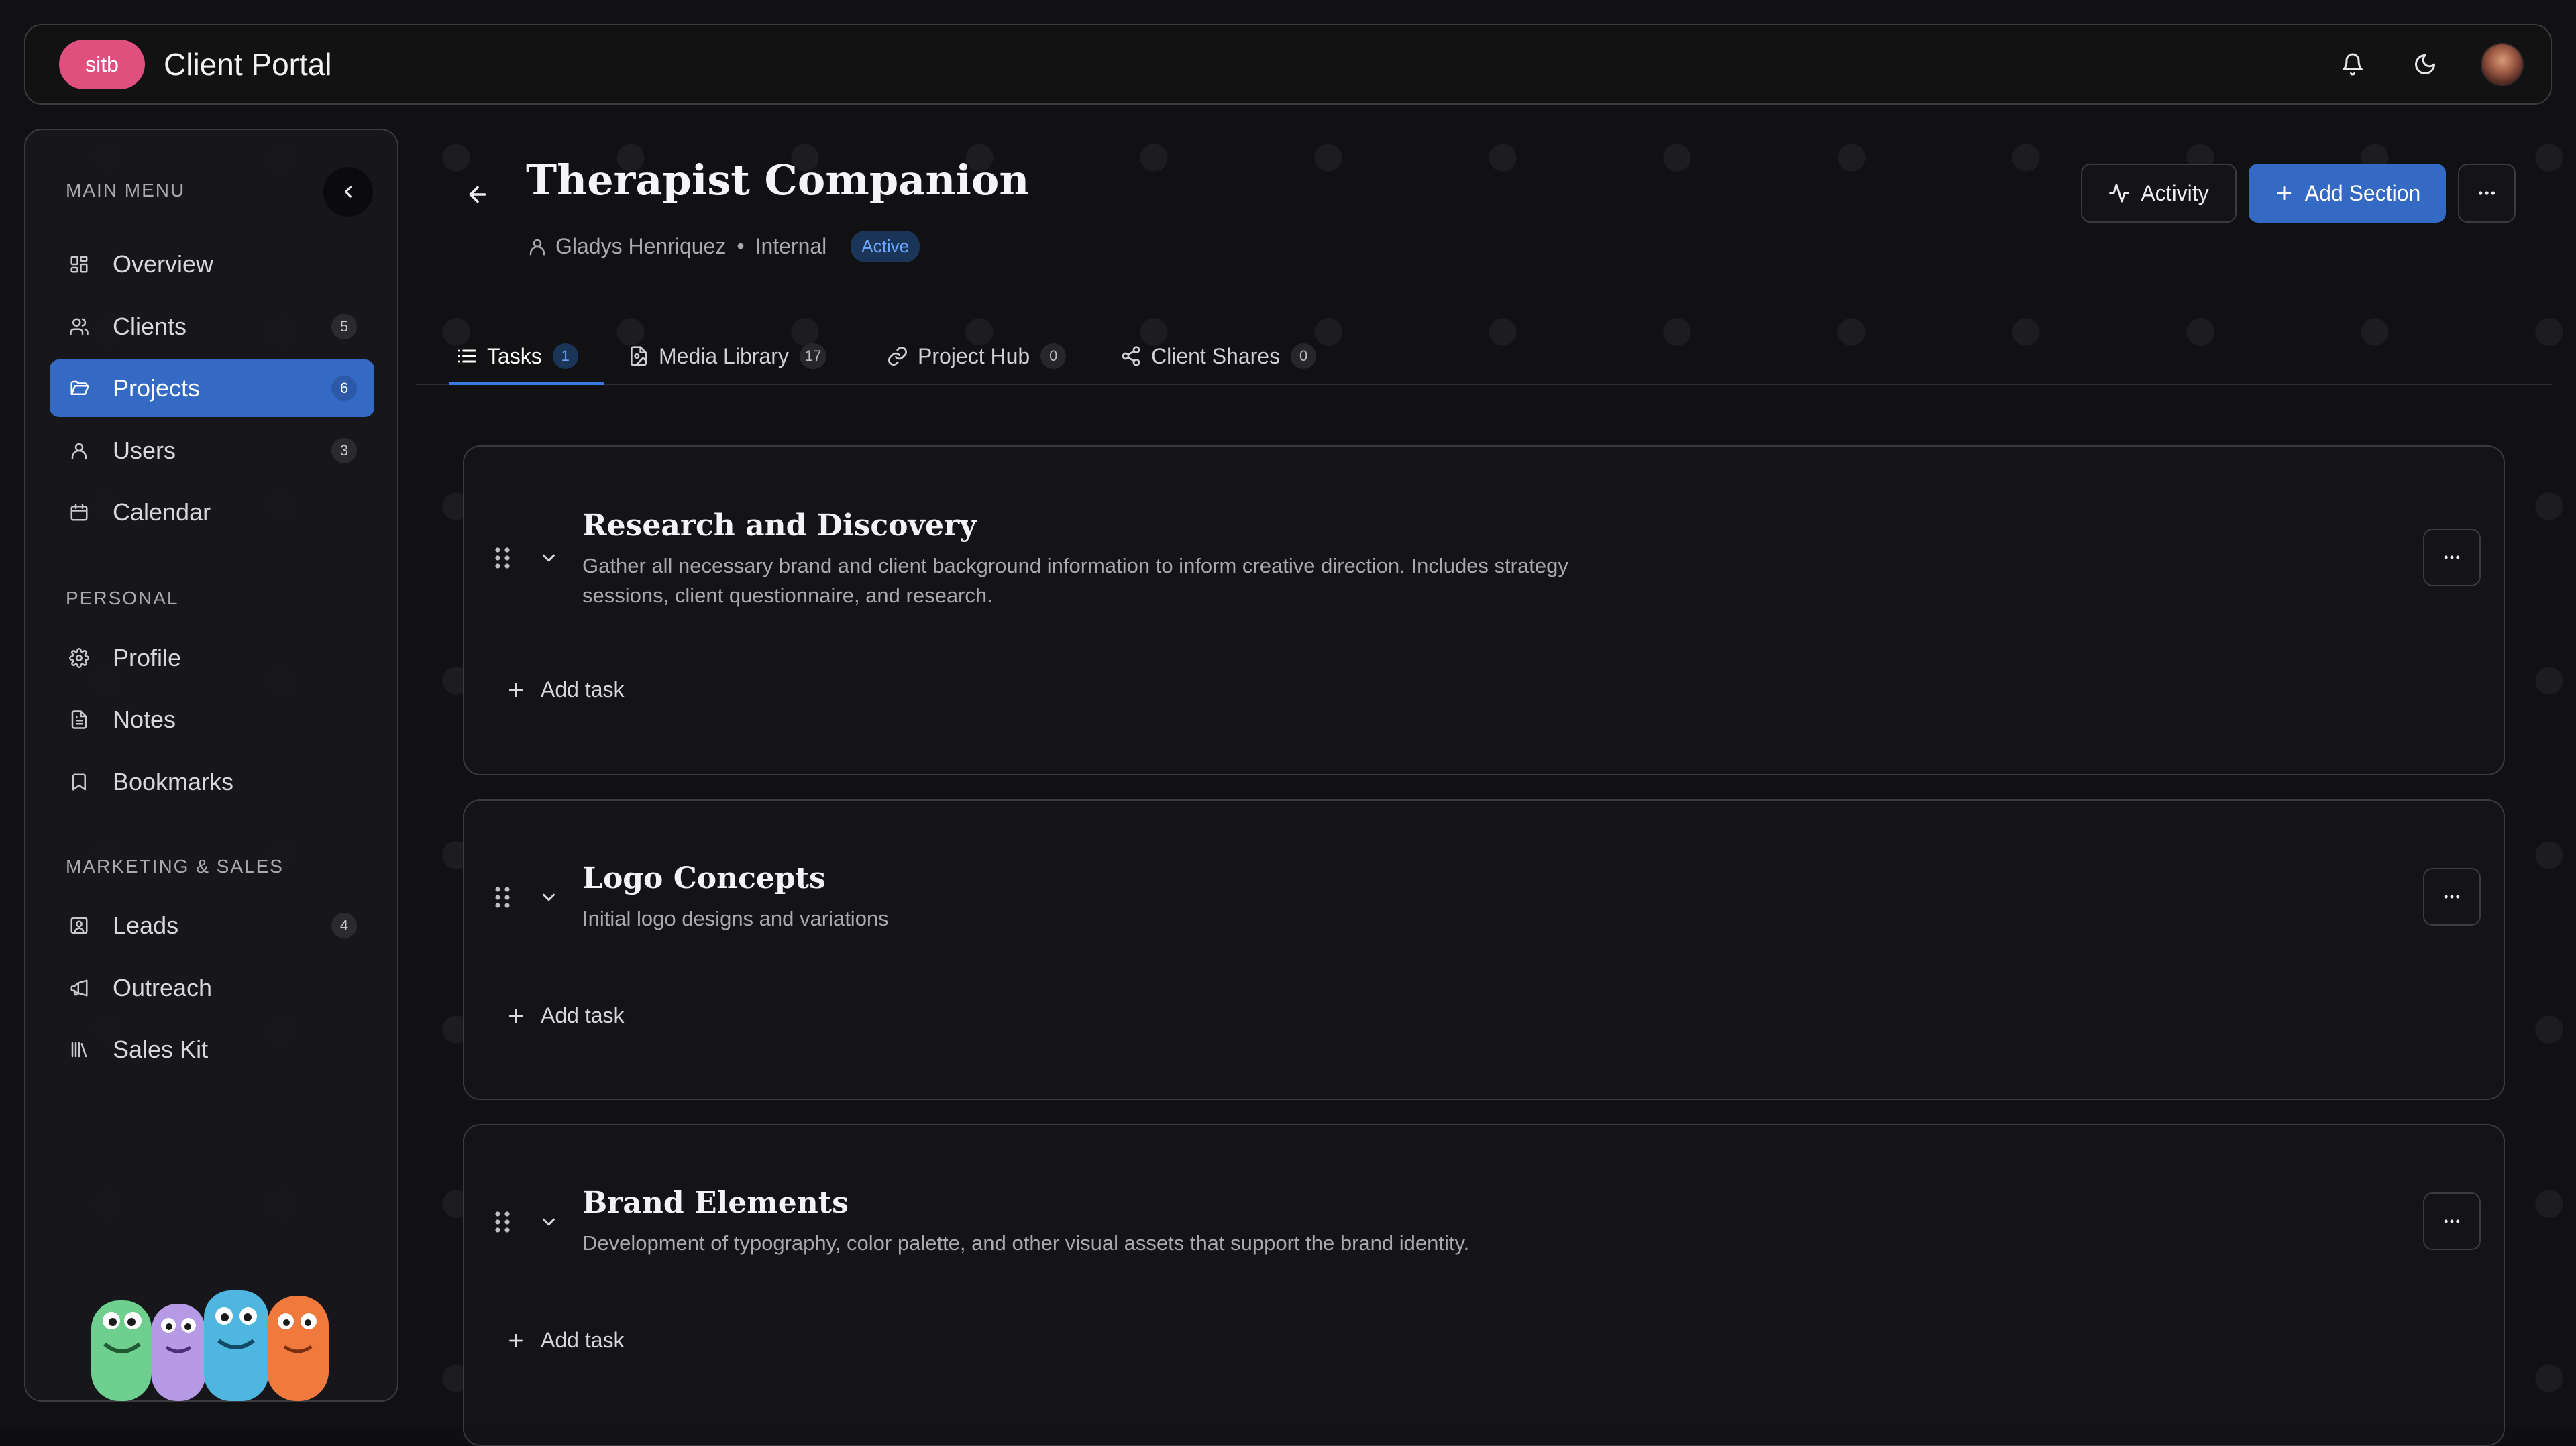  I want to click on active-tab-indicator, so click(526, 383).